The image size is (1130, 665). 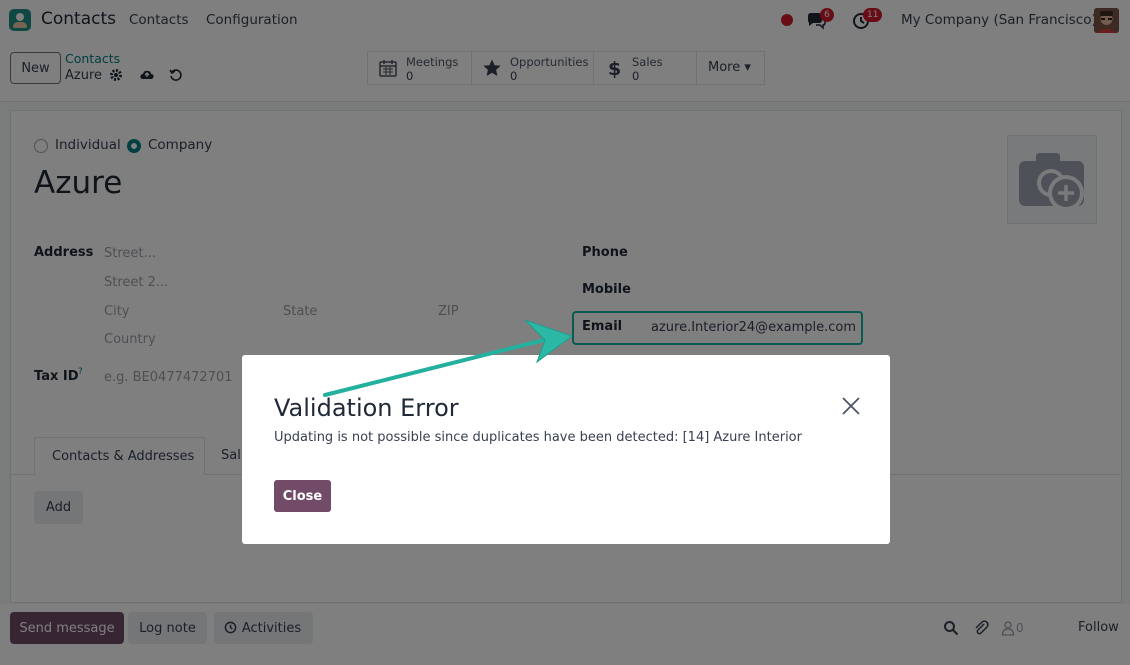 I want to click on dialog-close-button: Close, so click(x=302, y=496).